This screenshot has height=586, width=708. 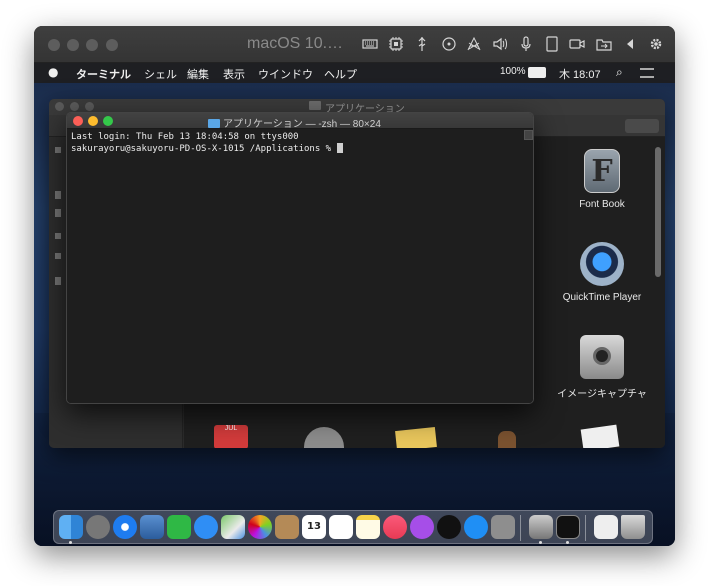 What do you see at coordinates (602, 204) in the screenshot?
I see `app-label: Font Book` at bounding box center [602, 204].